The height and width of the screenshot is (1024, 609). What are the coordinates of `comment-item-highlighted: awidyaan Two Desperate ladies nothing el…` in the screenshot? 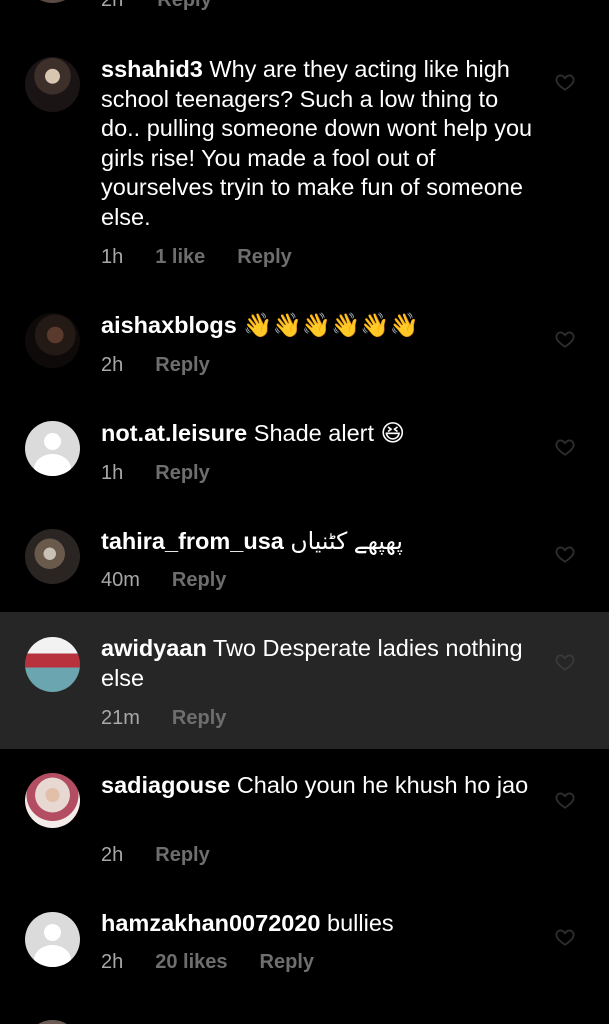 It's located at (304, 680).